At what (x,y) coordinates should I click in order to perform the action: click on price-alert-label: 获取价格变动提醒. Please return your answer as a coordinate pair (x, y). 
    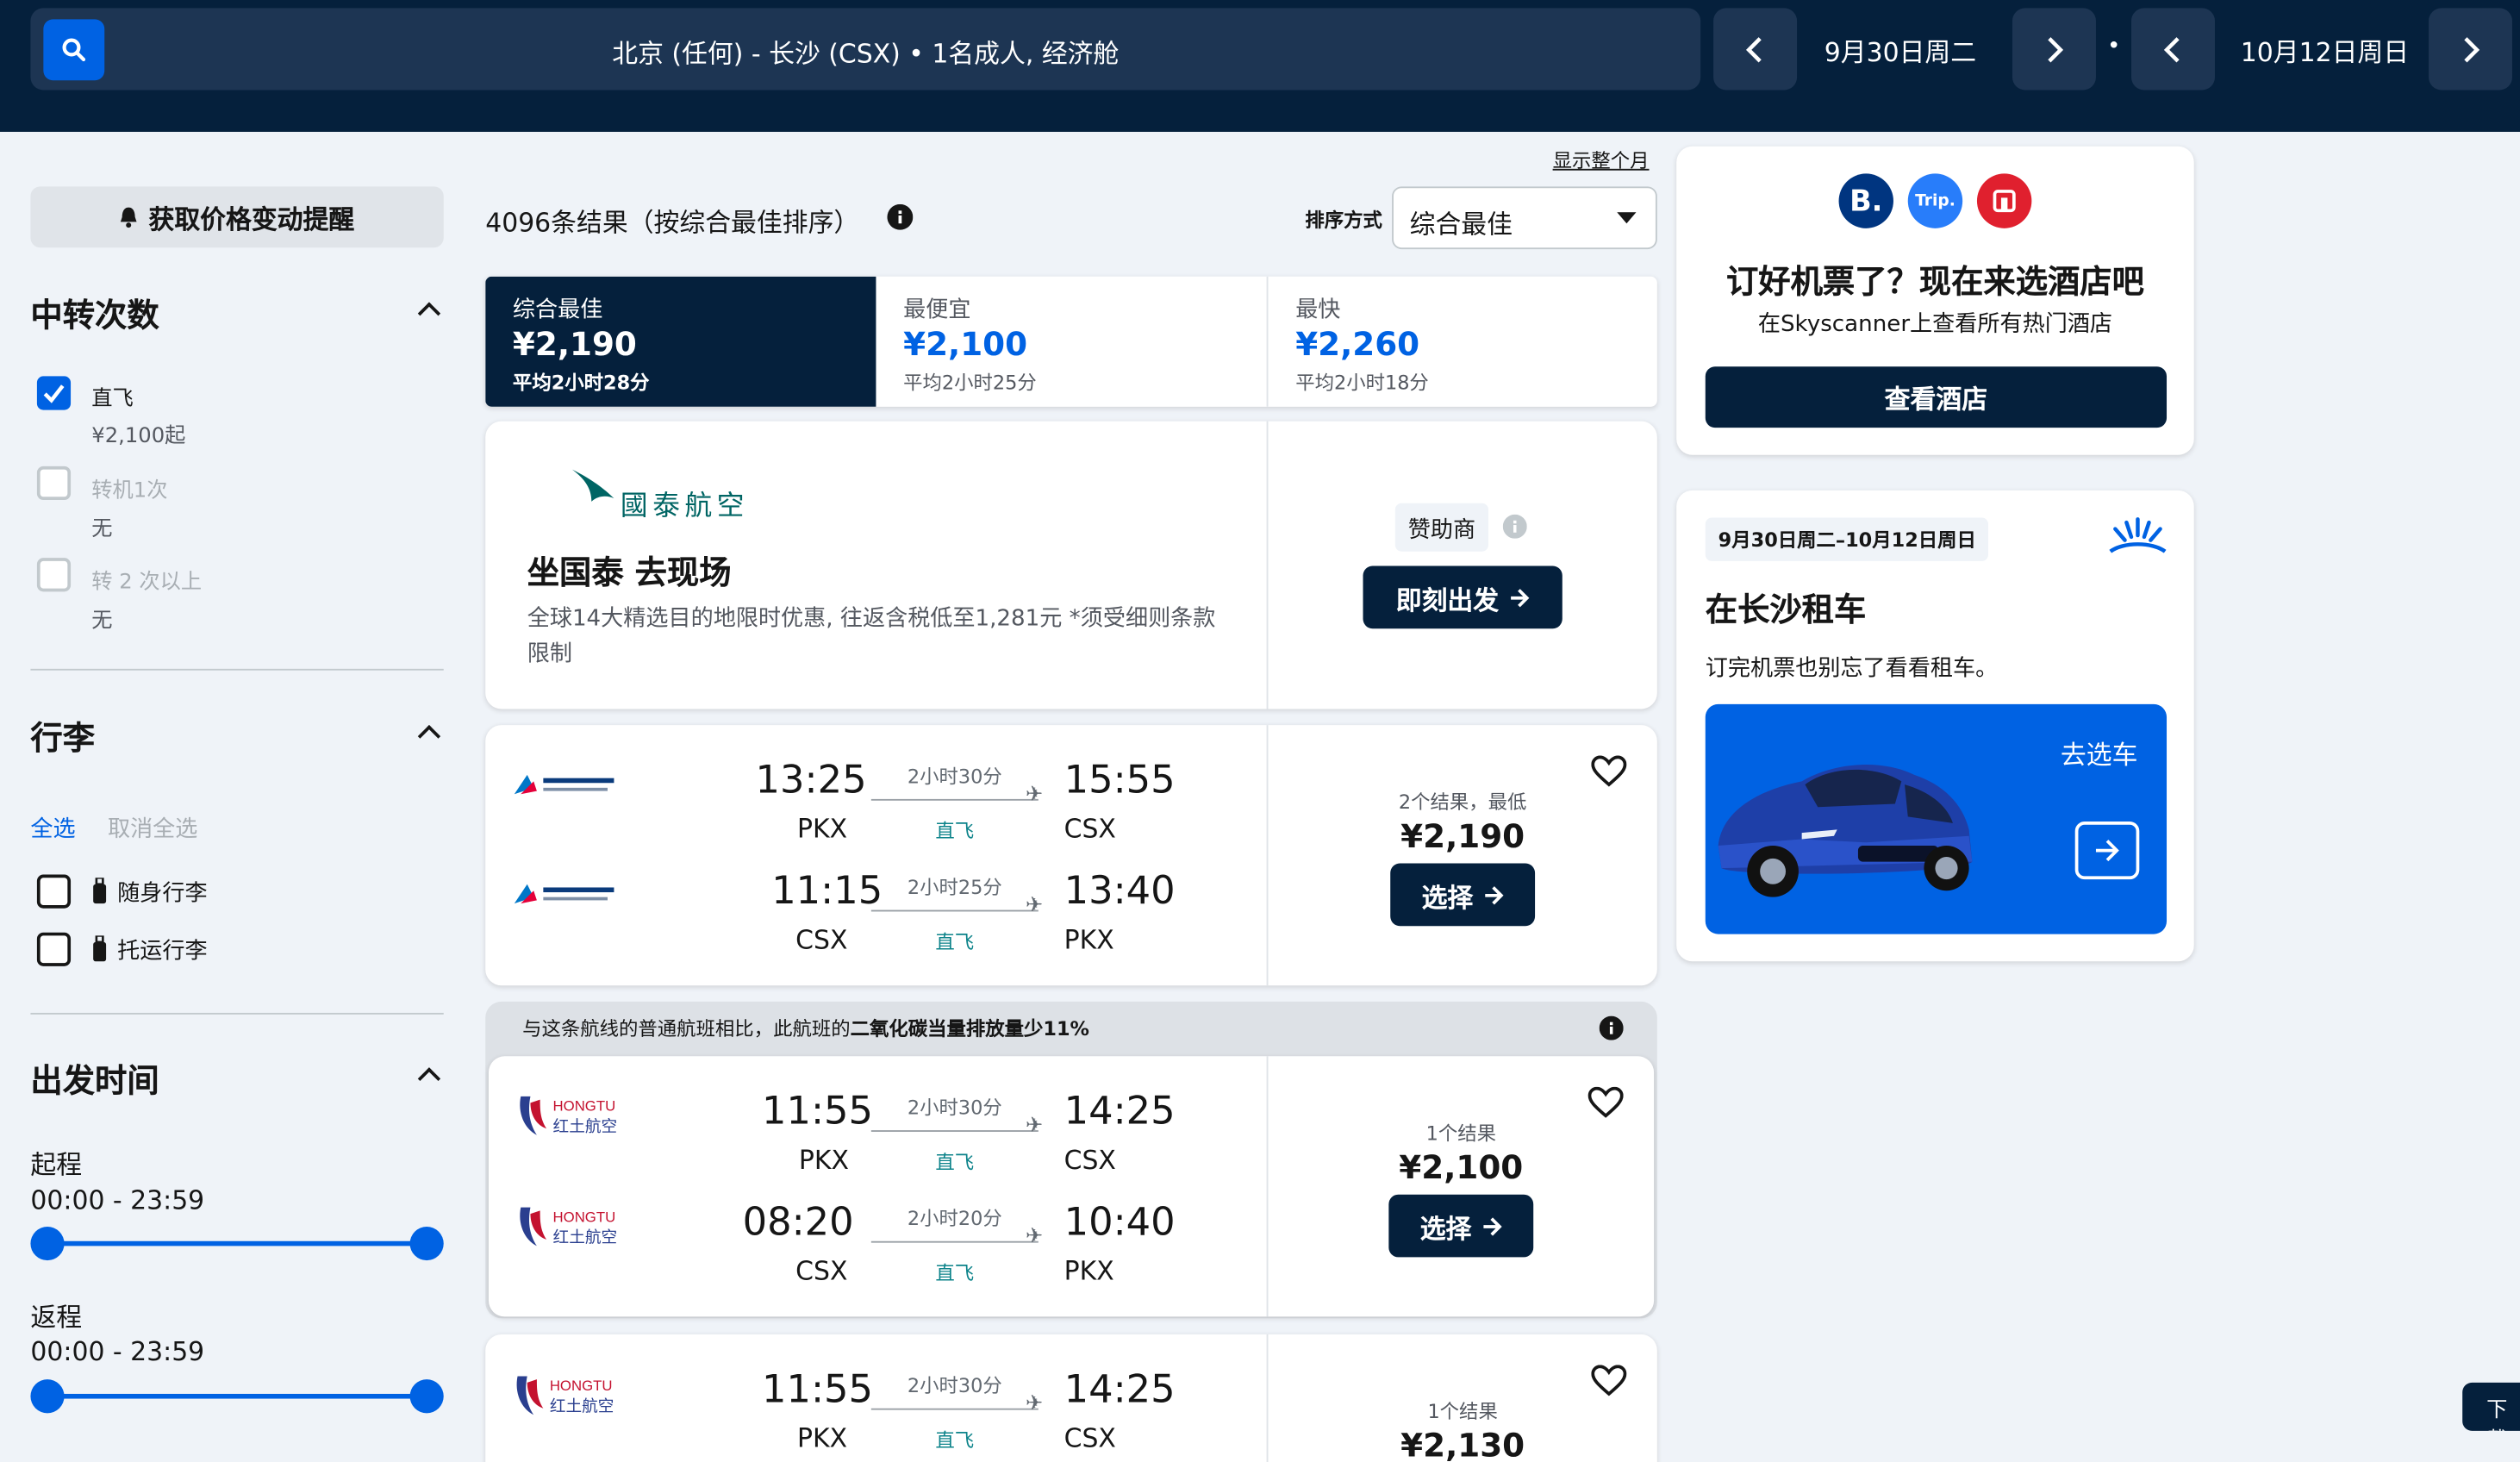
    Looking at the image, I should click on (251, 219).